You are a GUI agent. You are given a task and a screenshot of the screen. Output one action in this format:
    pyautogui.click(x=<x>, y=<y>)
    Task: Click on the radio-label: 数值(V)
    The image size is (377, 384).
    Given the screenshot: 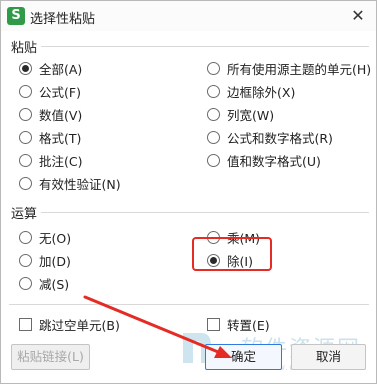 What is the action you would take?
    pyautogui.click(x=61, y=115)
    